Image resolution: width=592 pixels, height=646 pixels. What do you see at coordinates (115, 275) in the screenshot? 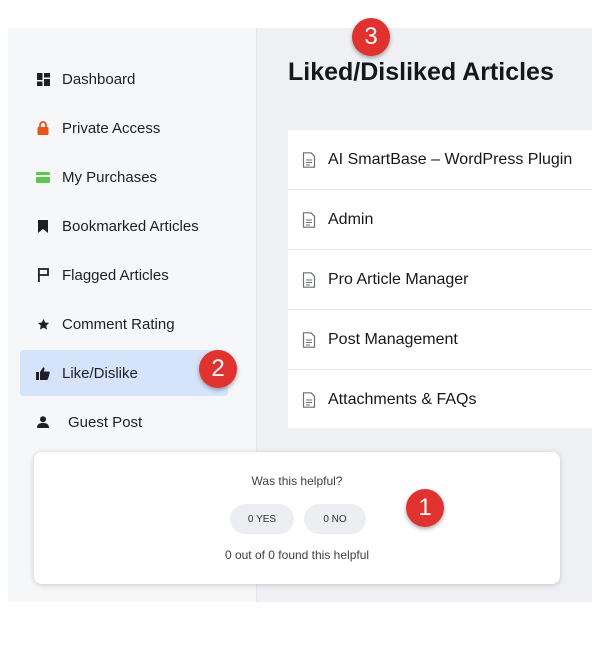
I see `sidebar-item-label: Flagged Articles` at bounding box center [115, 275].